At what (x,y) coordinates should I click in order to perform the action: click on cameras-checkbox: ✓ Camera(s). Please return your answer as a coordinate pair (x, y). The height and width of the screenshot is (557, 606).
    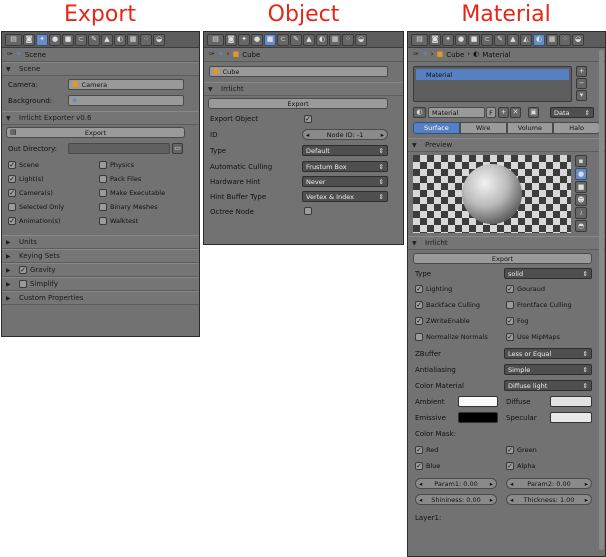
    Looking at the image, I should click on (30, 193).